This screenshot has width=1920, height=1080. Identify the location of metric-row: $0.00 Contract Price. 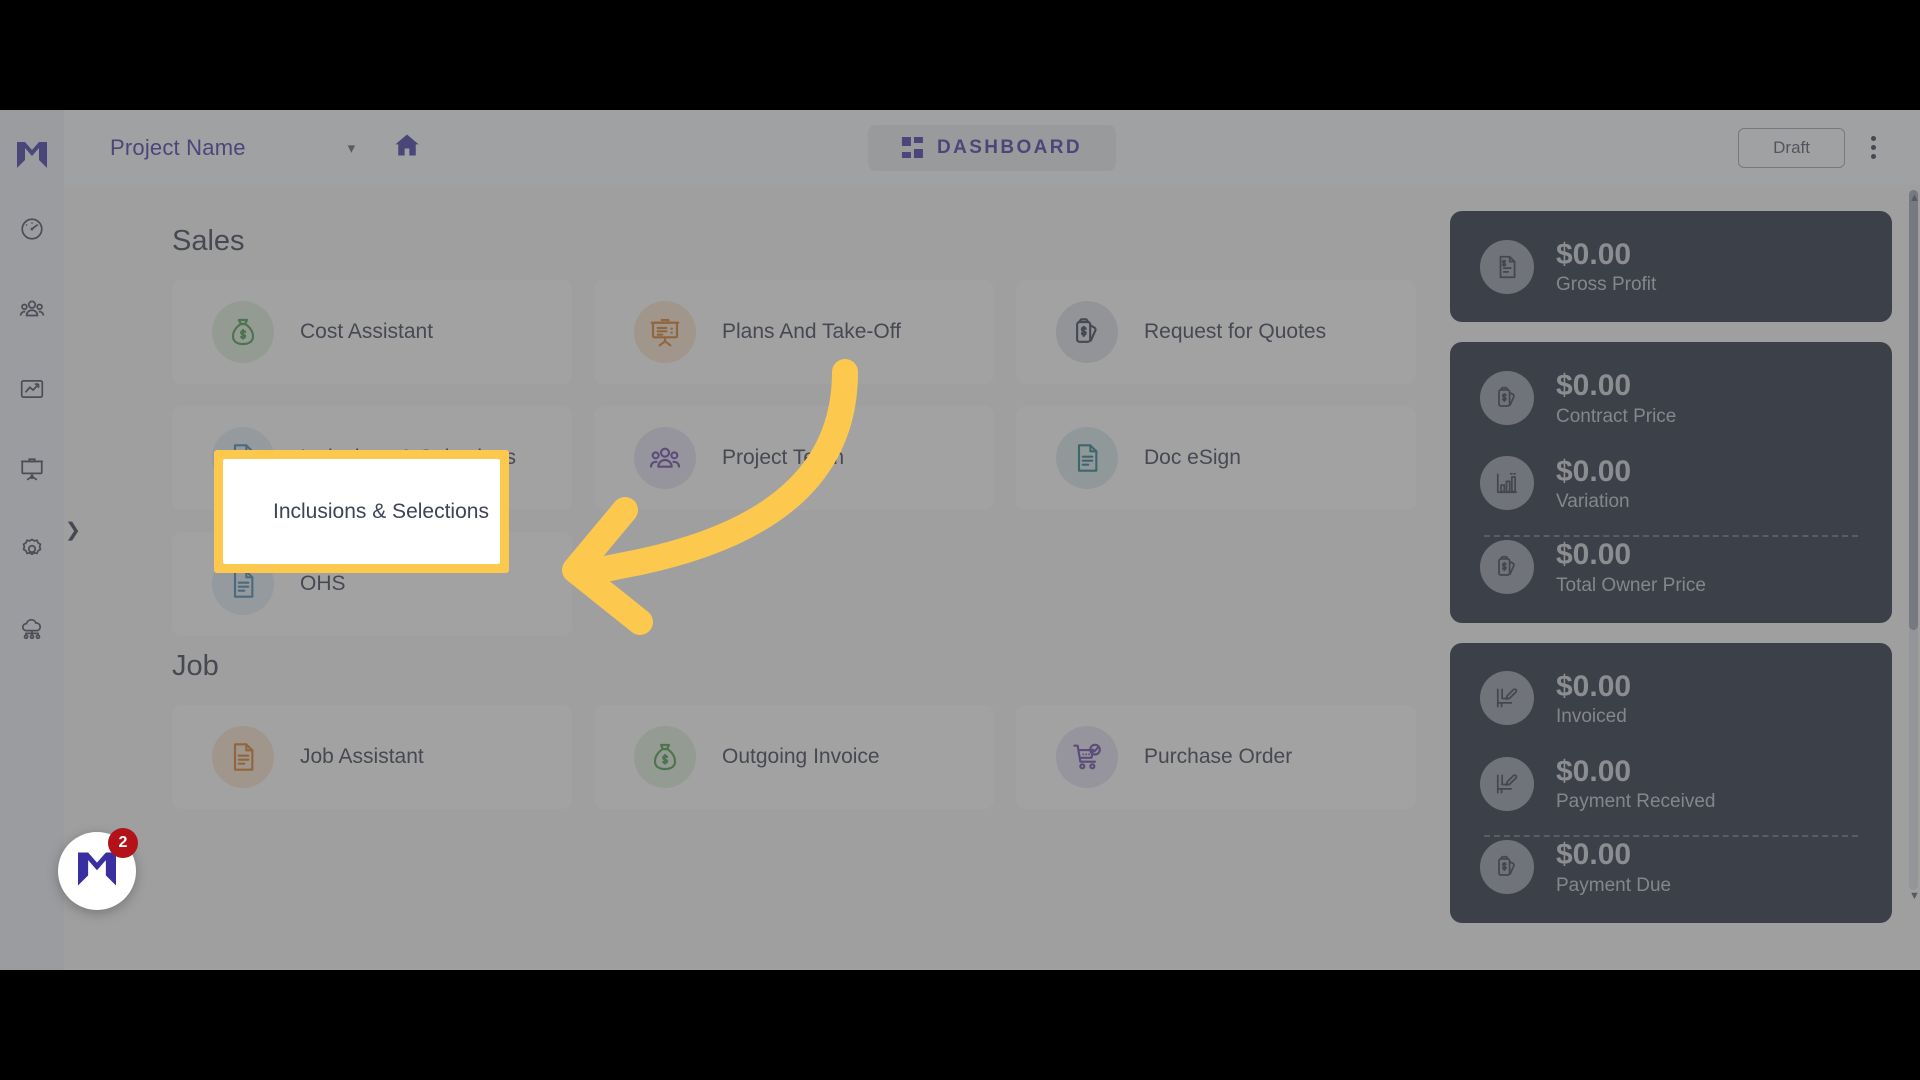
(1671, 397).